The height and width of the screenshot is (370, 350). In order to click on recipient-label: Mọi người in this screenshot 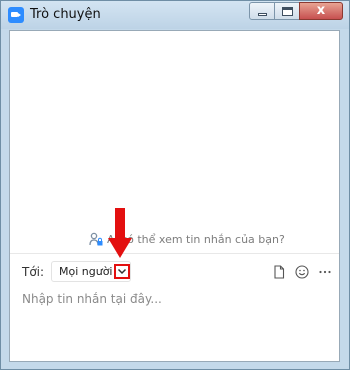, I will do `click(86, 271)`.